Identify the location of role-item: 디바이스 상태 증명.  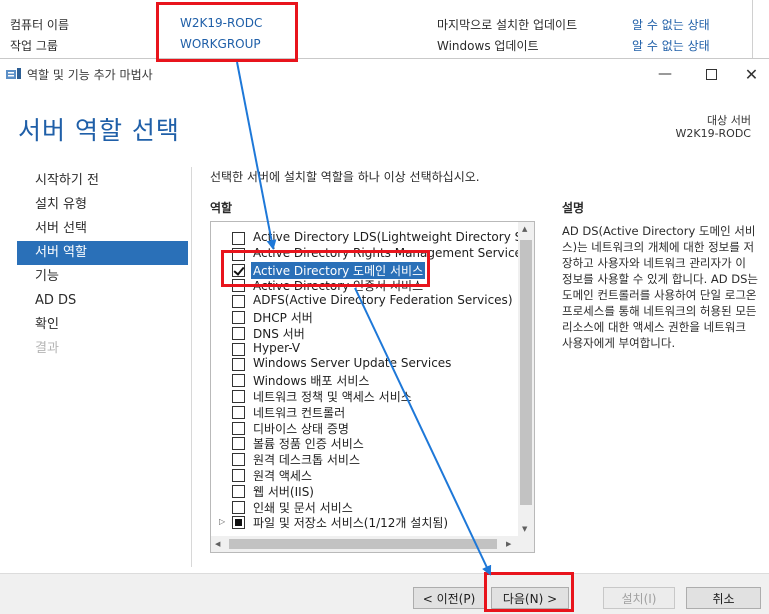
(365, 428).